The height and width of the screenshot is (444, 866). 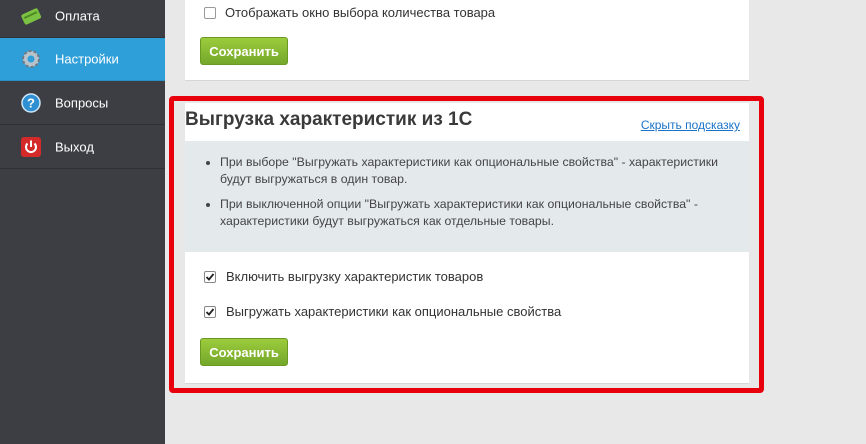 What do you see at coordinates (31, 59) in the screenshot?
I see `settings-gear-icon` at bounding box center [31, 59].